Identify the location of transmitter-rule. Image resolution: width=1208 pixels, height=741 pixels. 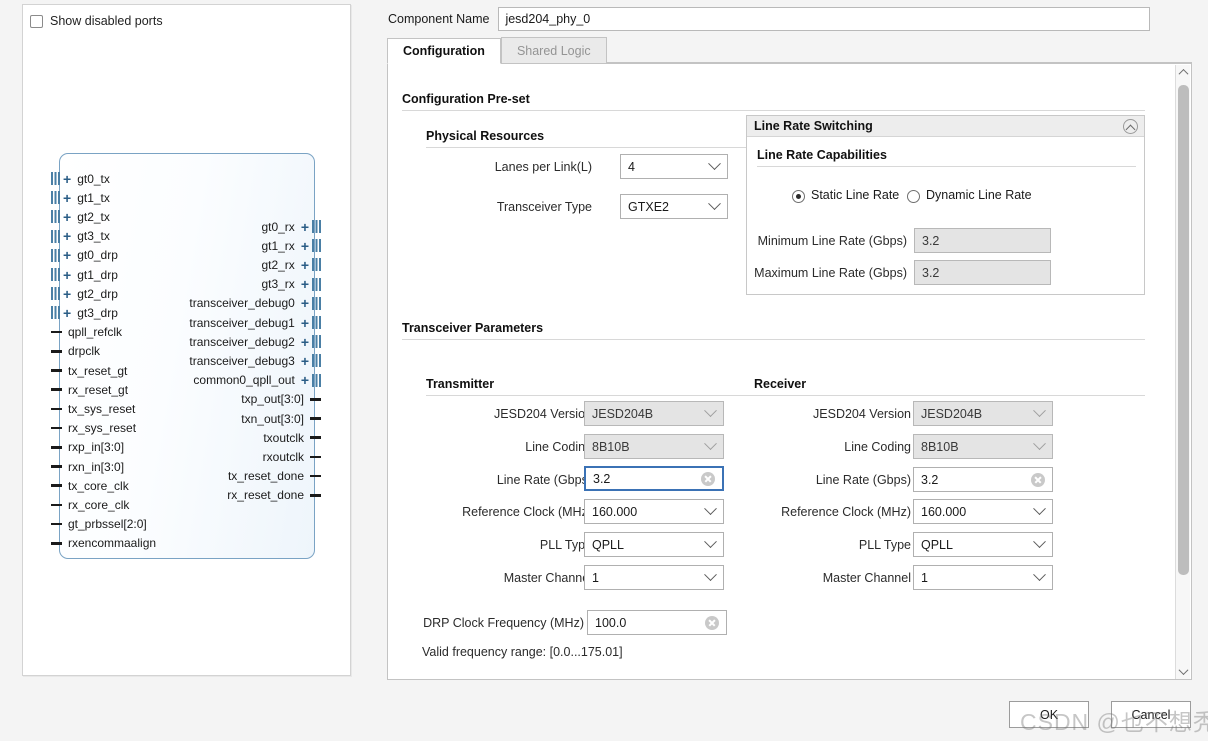
(591, 395).